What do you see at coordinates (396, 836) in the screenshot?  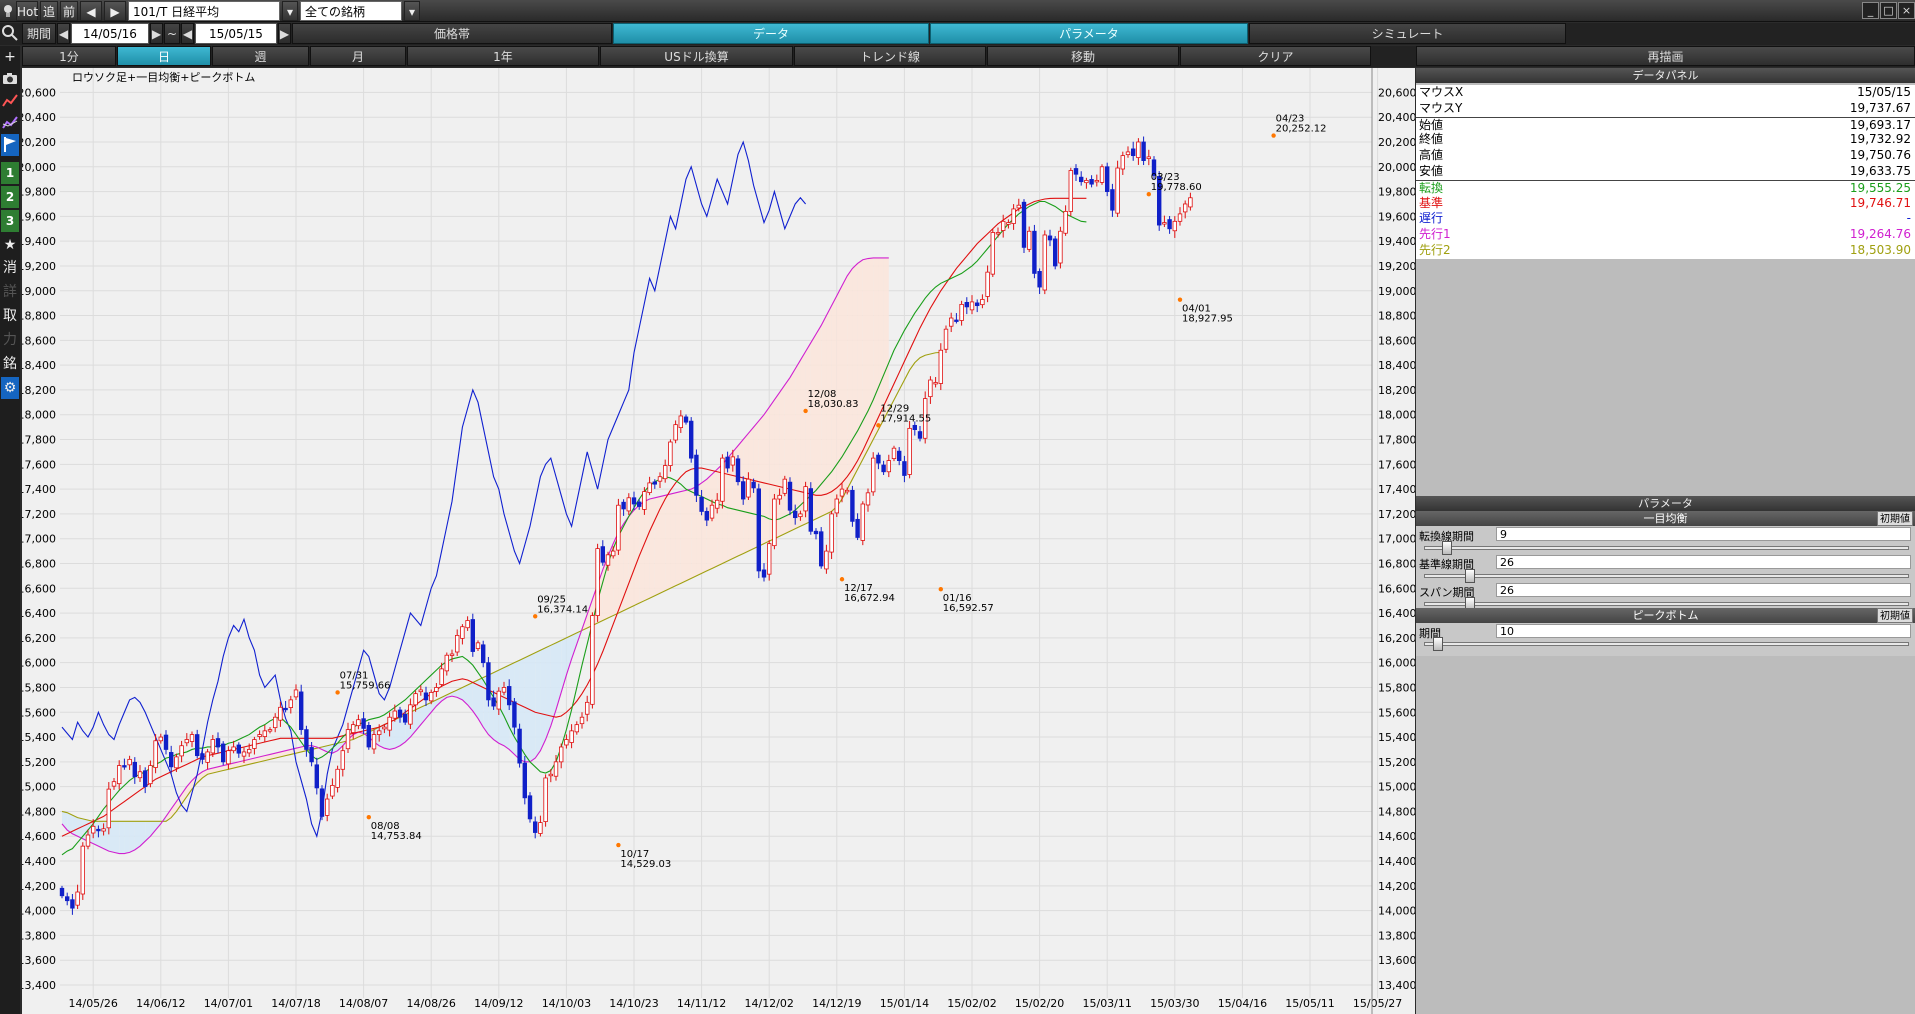 I see `peak-value-label: 14,753.84` at bounding box center [396, 836].